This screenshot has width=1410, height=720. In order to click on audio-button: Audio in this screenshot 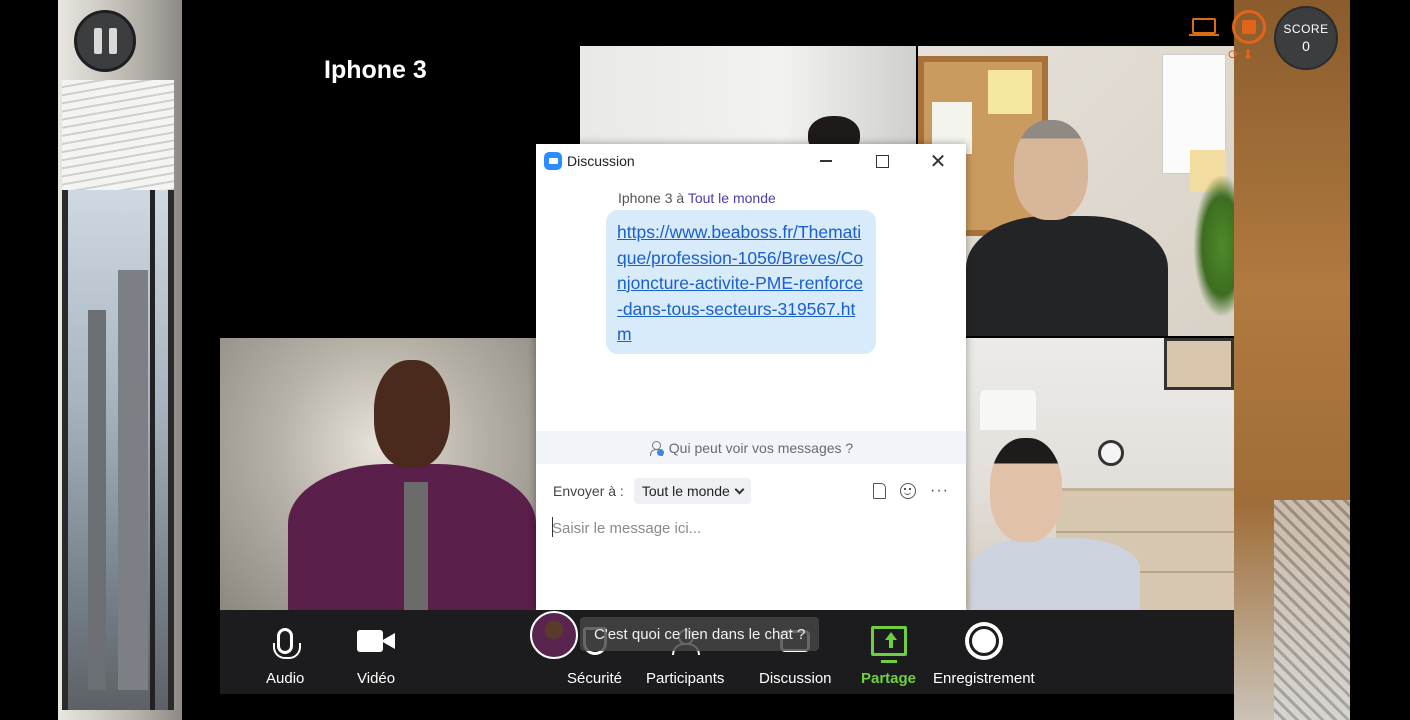, I will do `click(285, 654)`.